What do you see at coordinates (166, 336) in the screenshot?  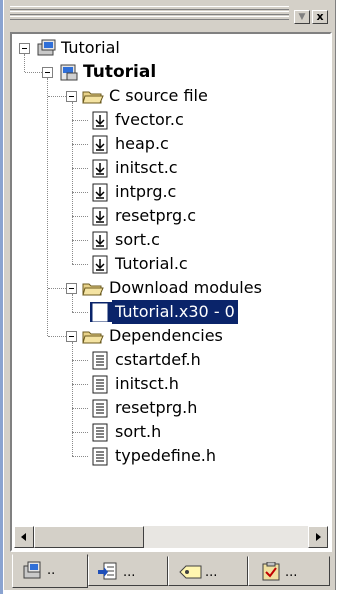 I see `tree-node-folder: Dependencies` at bounding box center [166, 336].